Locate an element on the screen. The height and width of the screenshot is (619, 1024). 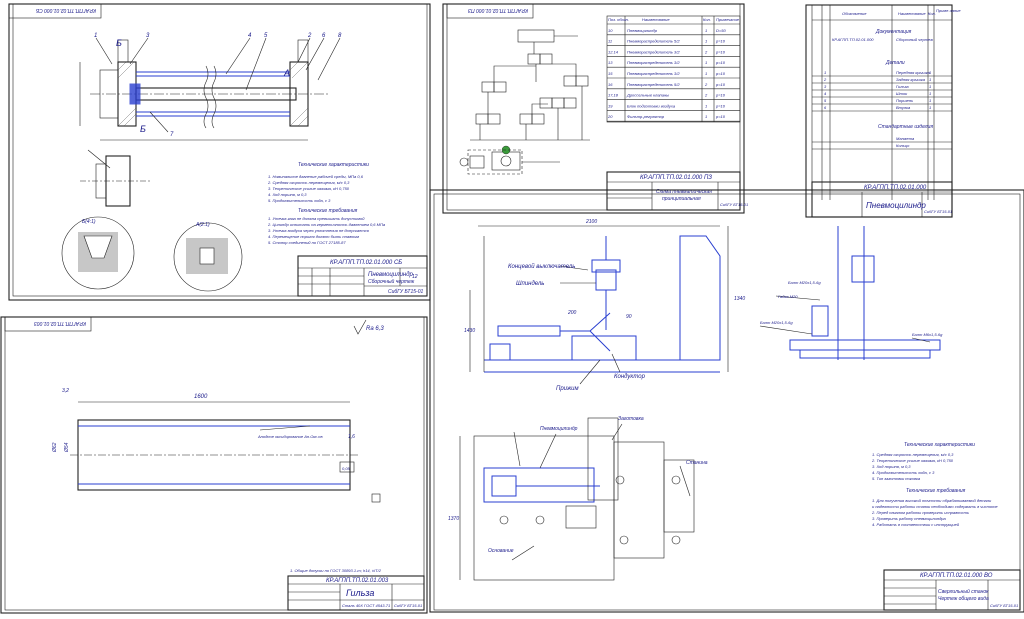
label-view-b-top: Б is located at coordinates (119, 43).